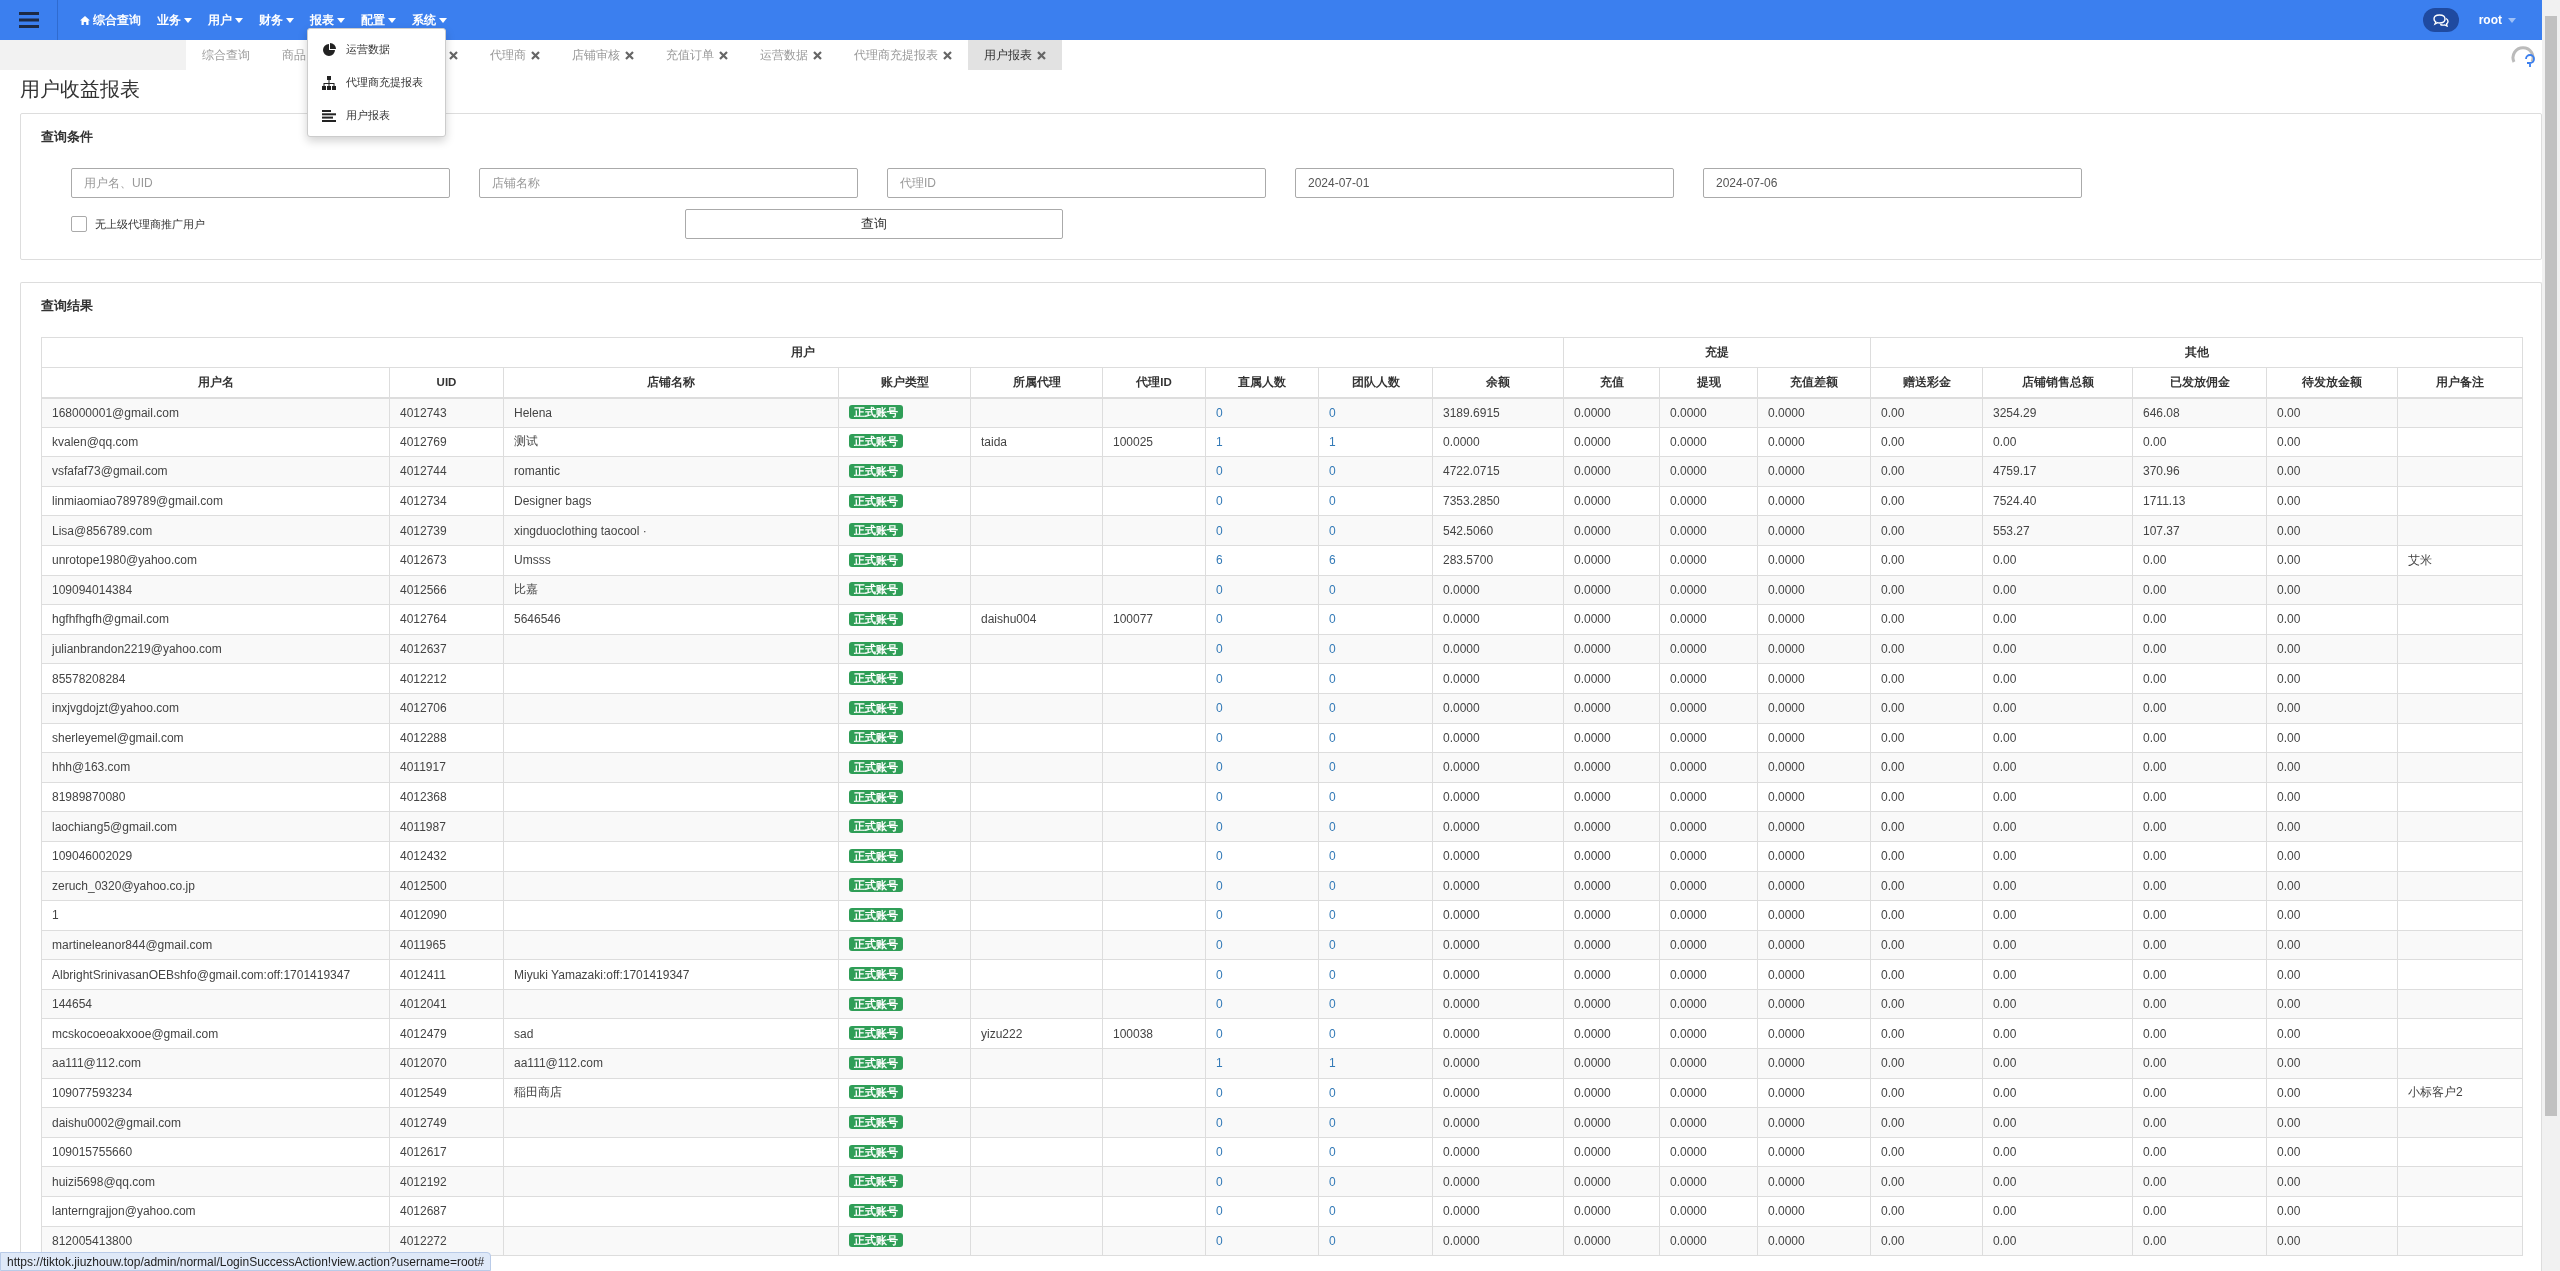  I want to click on table-cell: 比嘉, so click(671, 590).